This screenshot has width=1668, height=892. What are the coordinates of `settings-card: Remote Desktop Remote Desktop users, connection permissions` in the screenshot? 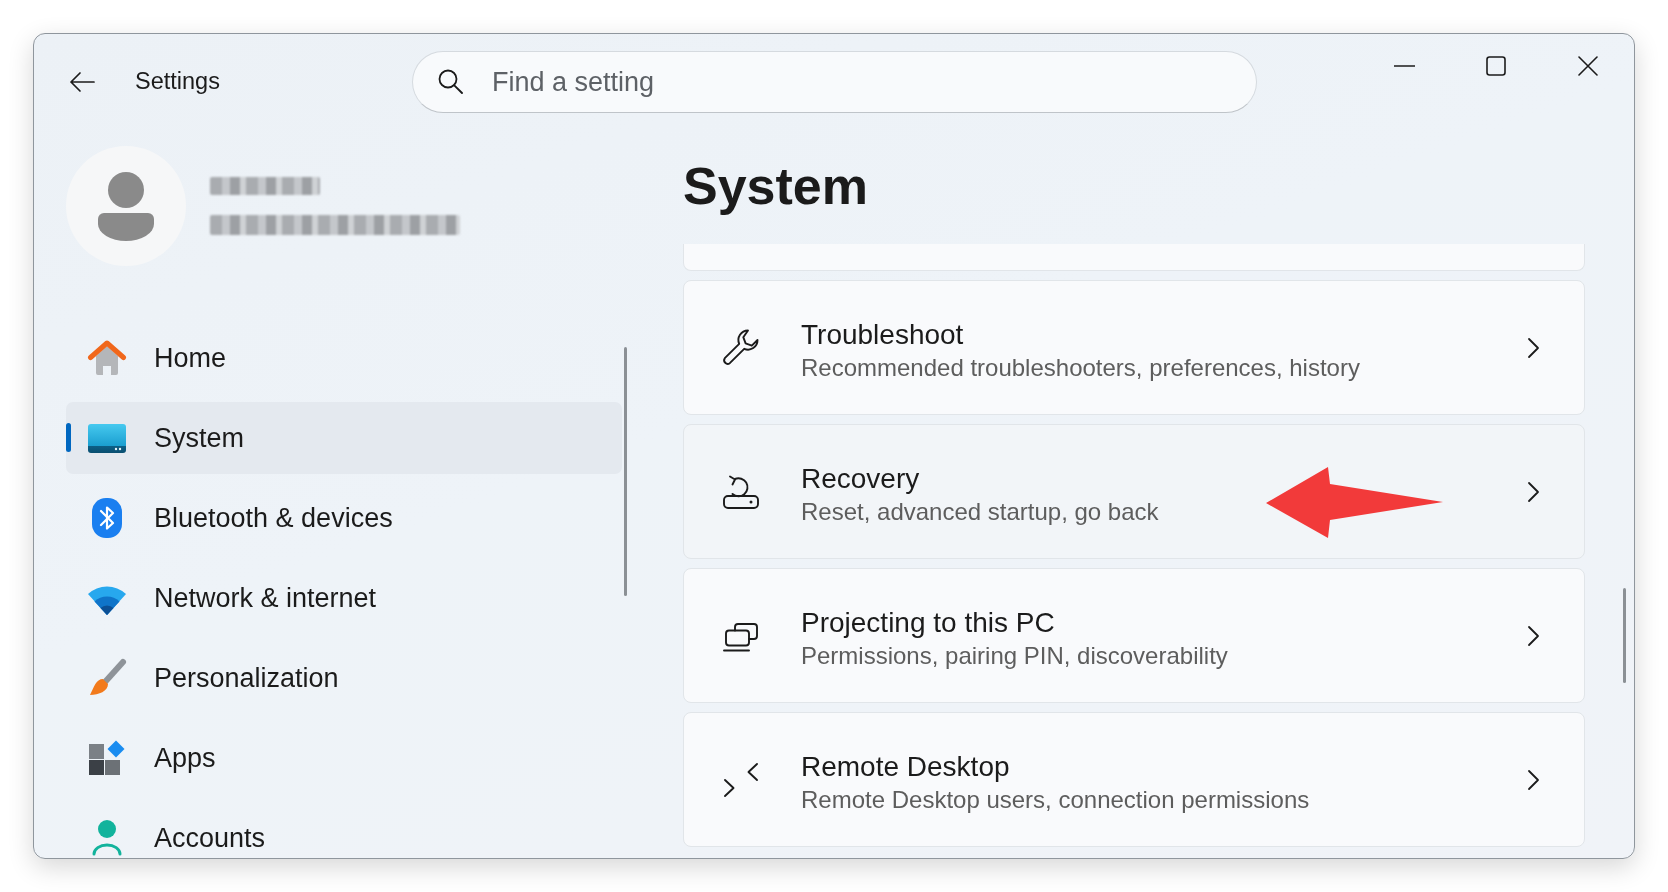 It's located at (1134, 779).